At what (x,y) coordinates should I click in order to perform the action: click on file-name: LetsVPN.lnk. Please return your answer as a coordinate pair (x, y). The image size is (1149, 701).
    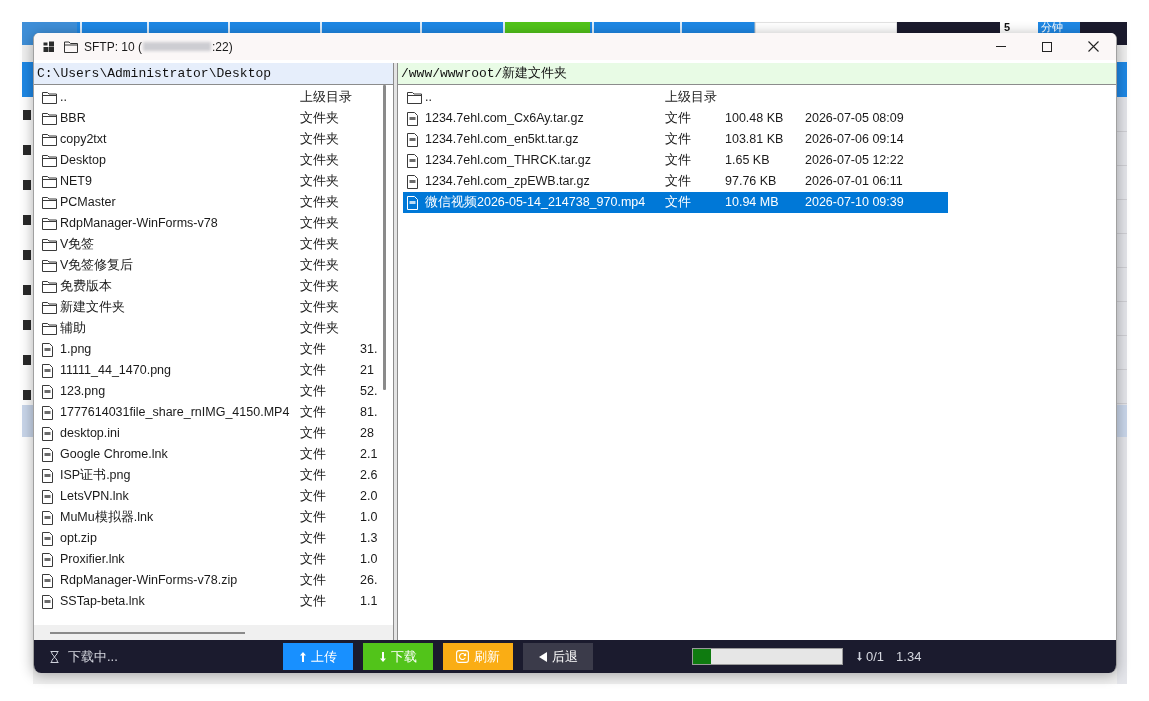
    Looking at the image, I should click on (95, 496).